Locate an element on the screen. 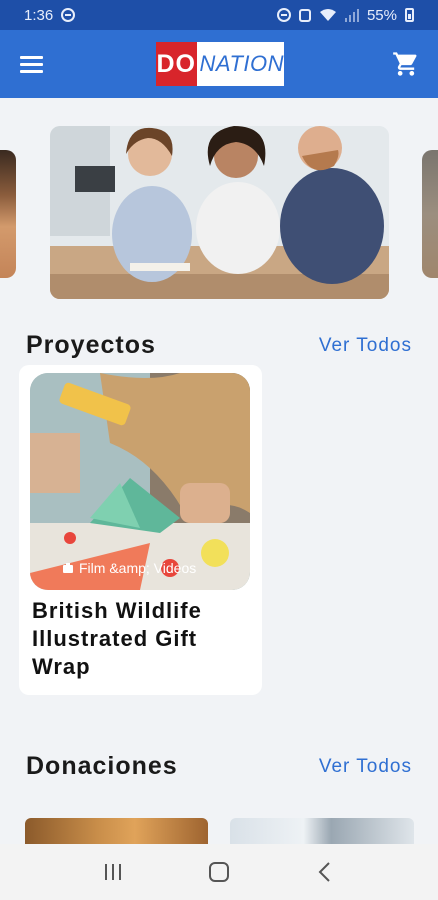  home-icon is located at coordinates (219, 872).